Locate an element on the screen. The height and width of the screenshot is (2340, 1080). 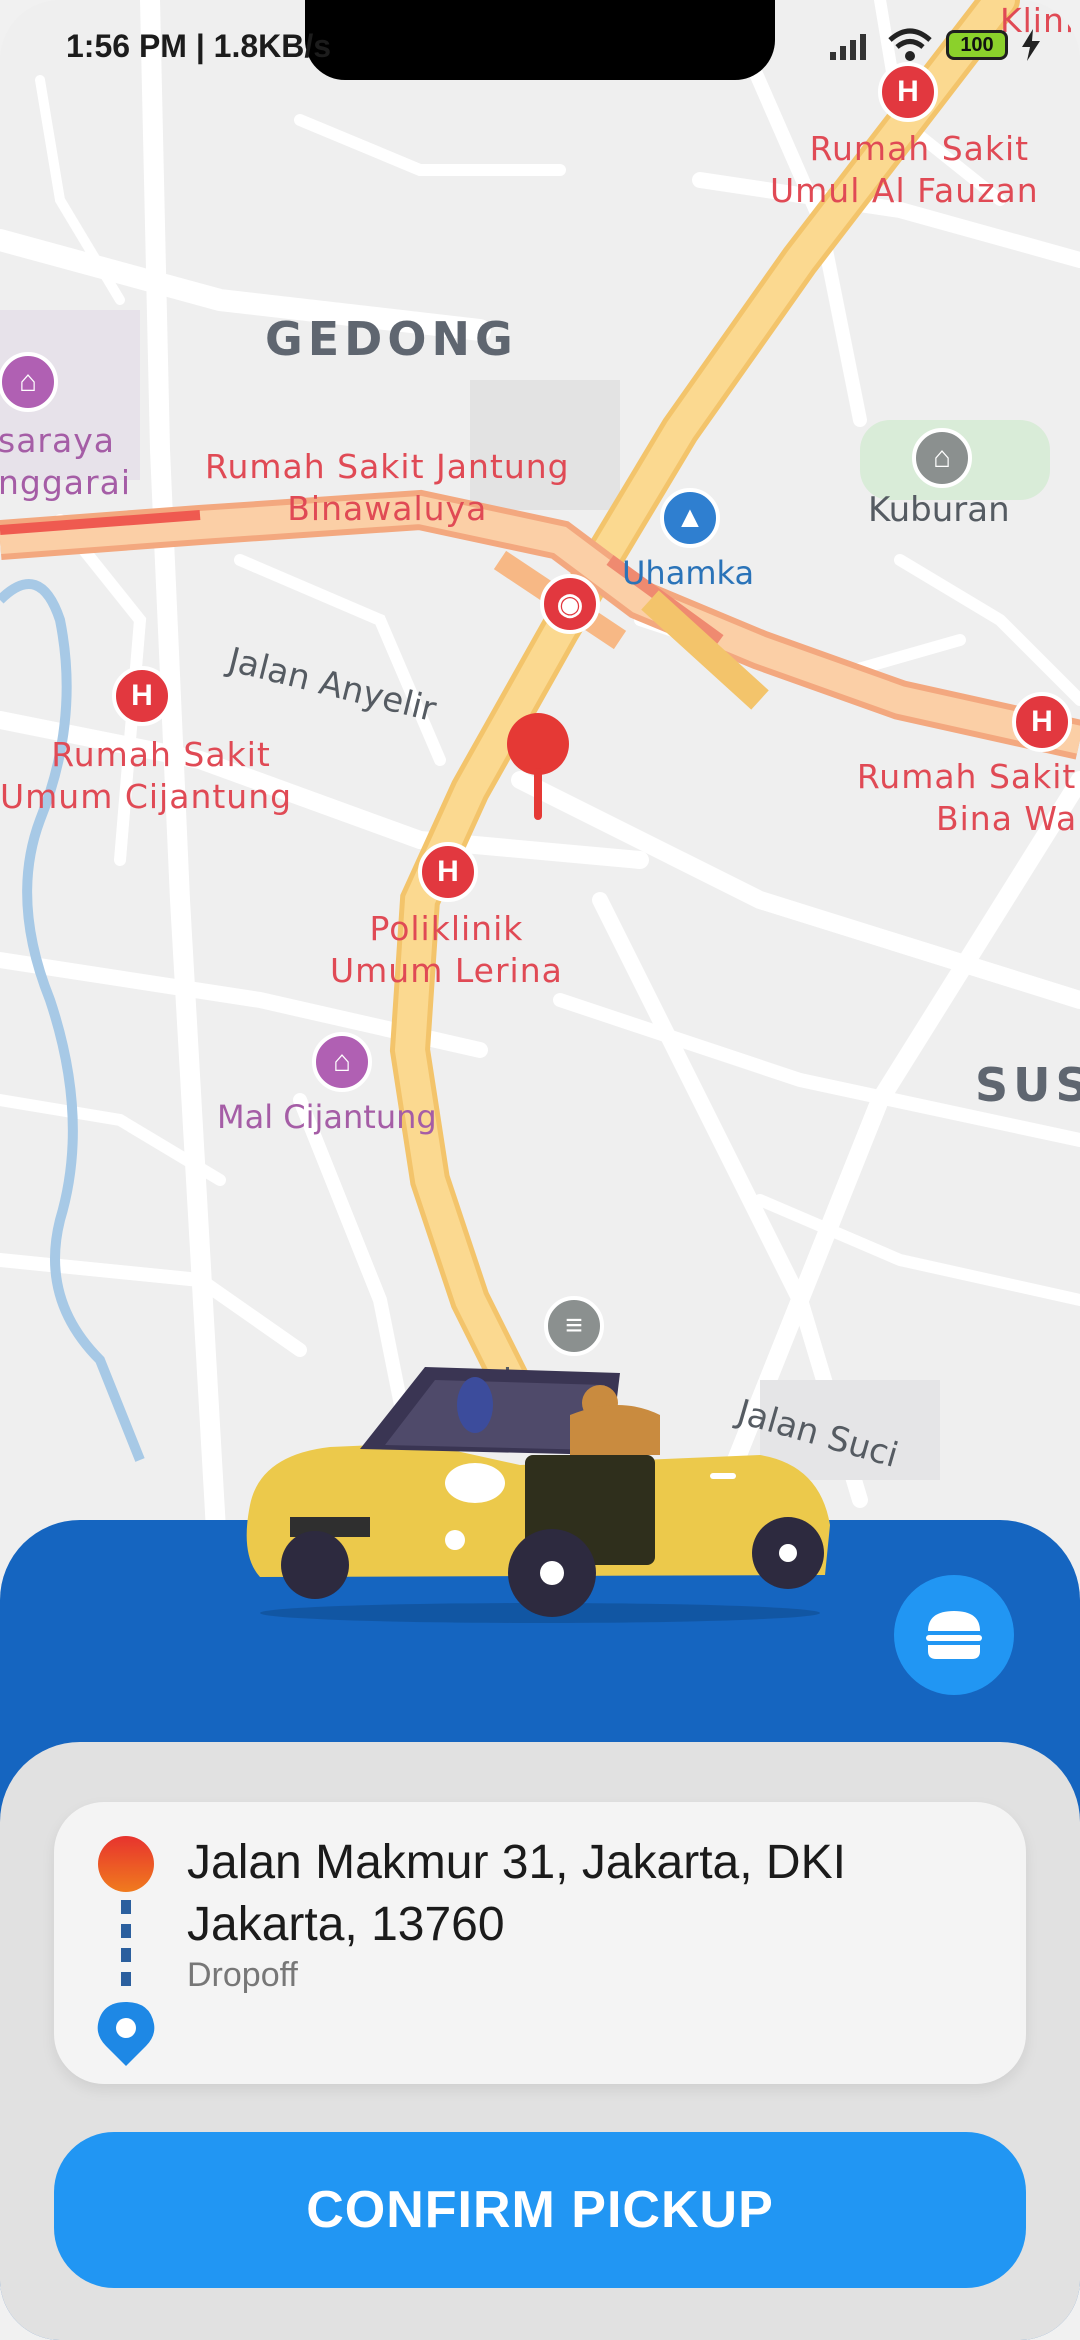
route-dashed-line is located at coordinates (126, 1946).